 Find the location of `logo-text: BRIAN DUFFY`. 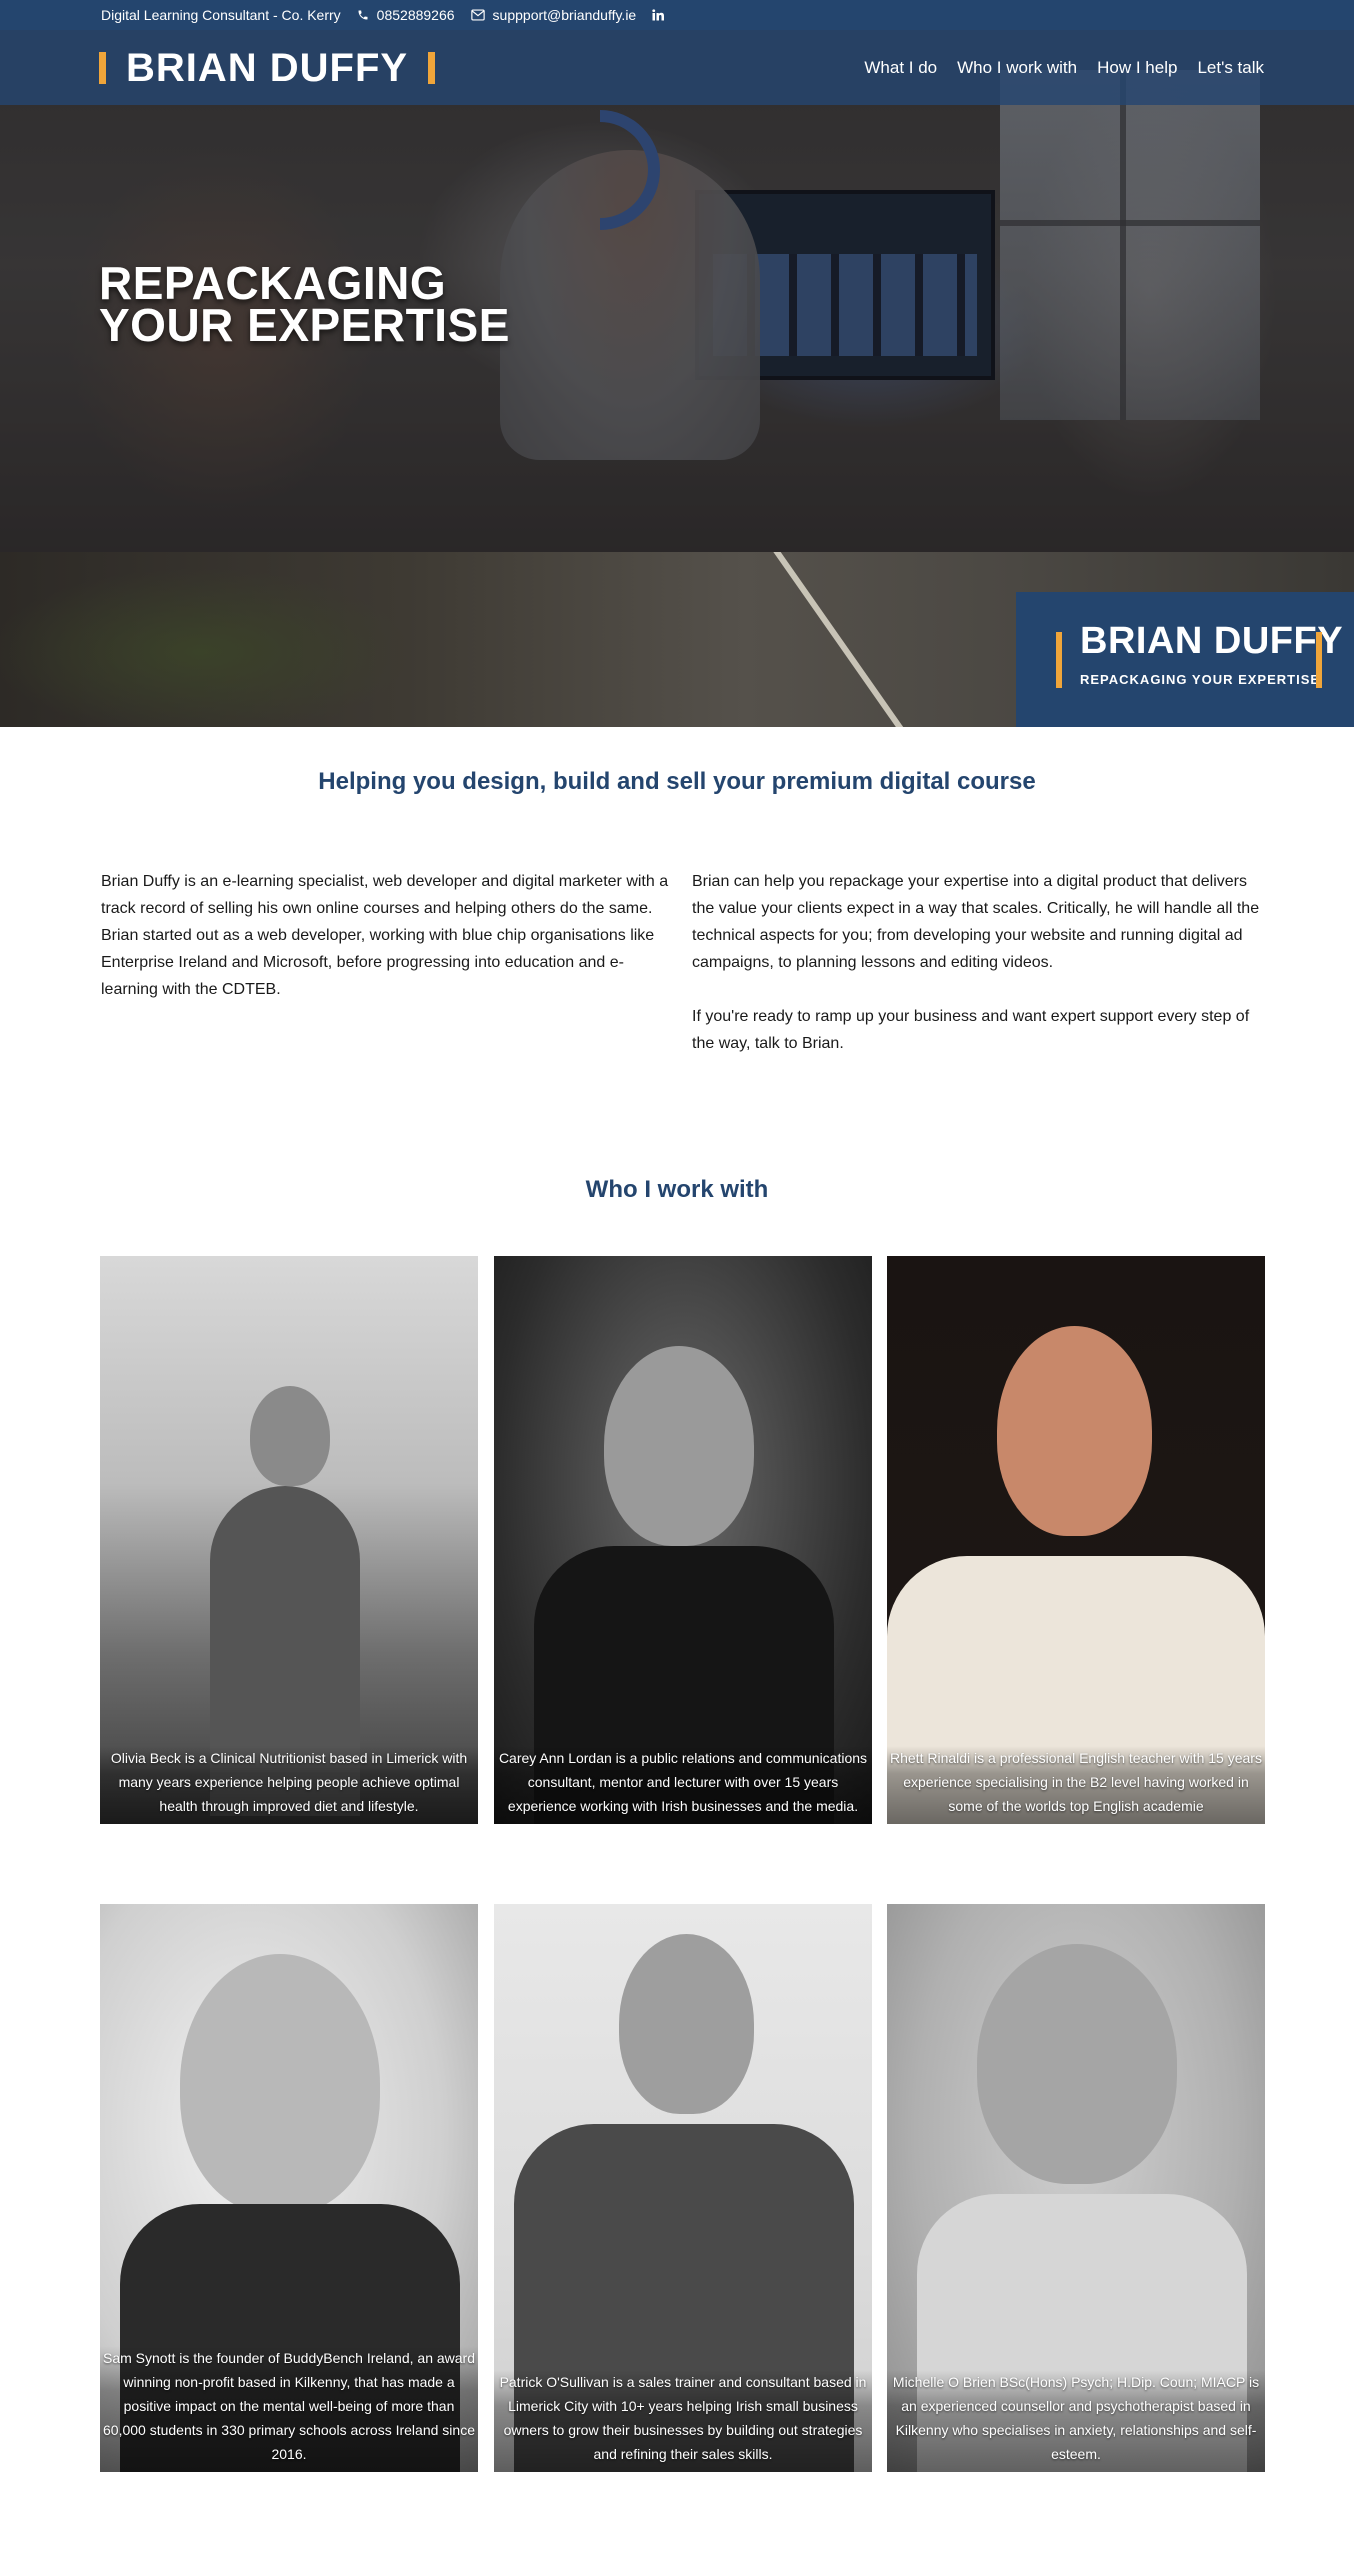

logo-text: BRIAN DUFFY is located at coordinates (267, 67).